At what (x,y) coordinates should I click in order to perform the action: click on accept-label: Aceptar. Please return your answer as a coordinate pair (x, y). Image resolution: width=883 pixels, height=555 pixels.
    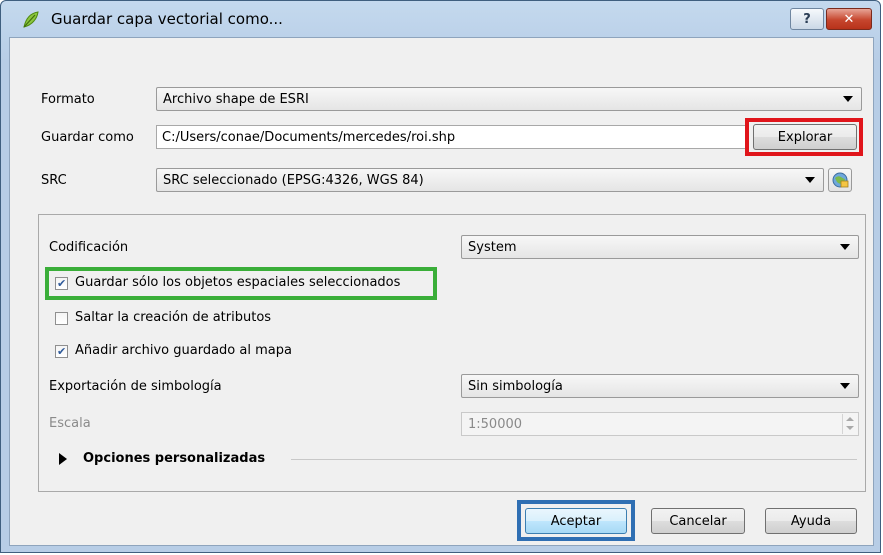
    Looking at the image, I should click on (576, 521).